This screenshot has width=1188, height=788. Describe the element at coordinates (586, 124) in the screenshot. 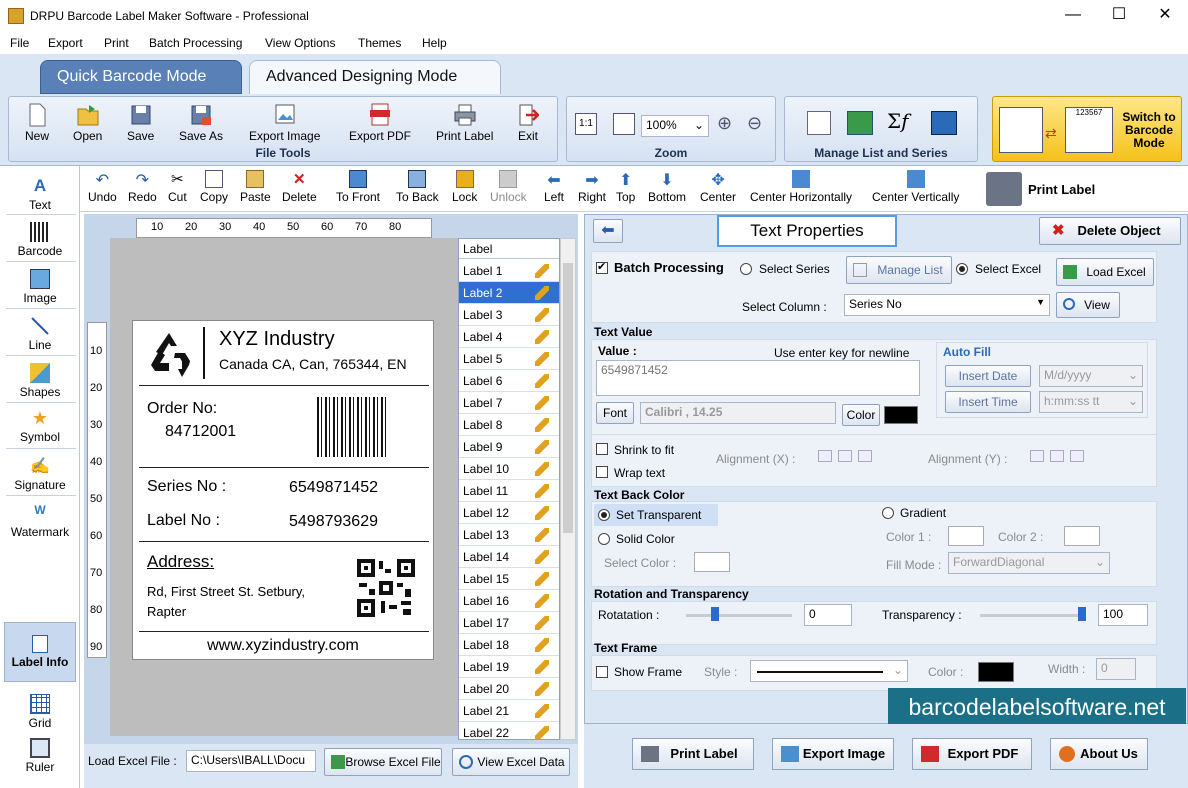

I see `actual-size-icon: 1:1` at that location.